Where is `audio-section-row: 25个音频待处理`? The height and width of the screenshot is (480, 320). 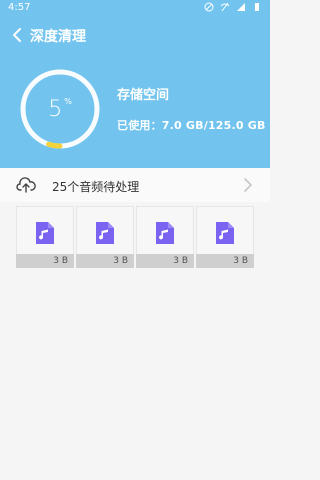
audio-section-row: 25个音频待处理 is located at coordinates (135, 185).